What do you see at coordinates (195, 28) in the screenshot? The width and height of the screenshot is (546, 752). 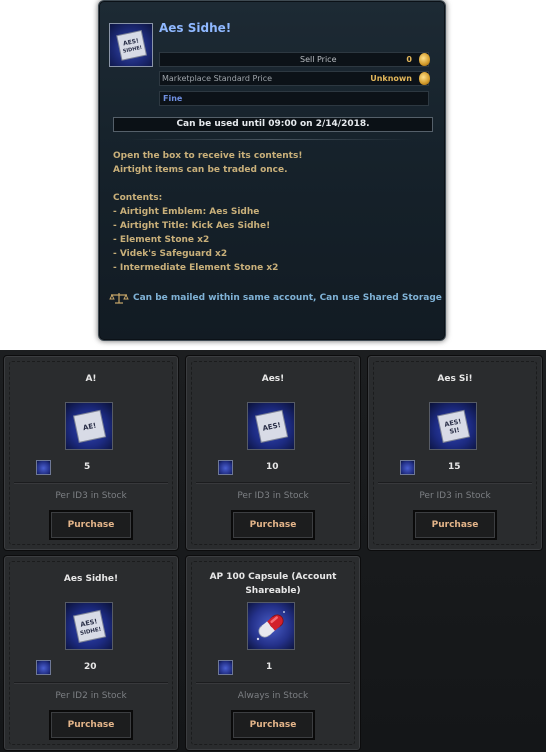 I see `item-name: Aes Sidhe!` at bounding box center [195, 28].